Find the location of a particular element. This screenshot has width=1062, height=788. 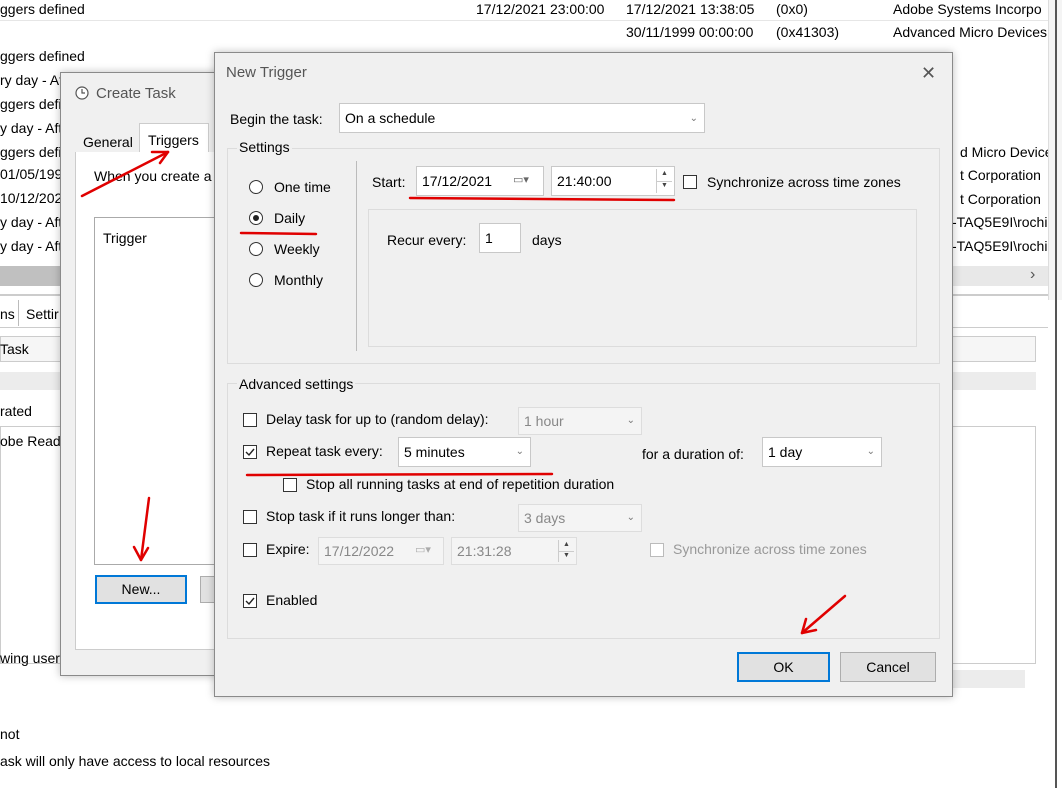

expire-time-field: 21:31:28 ▲ ▼ is located at coordinates (514, 551).